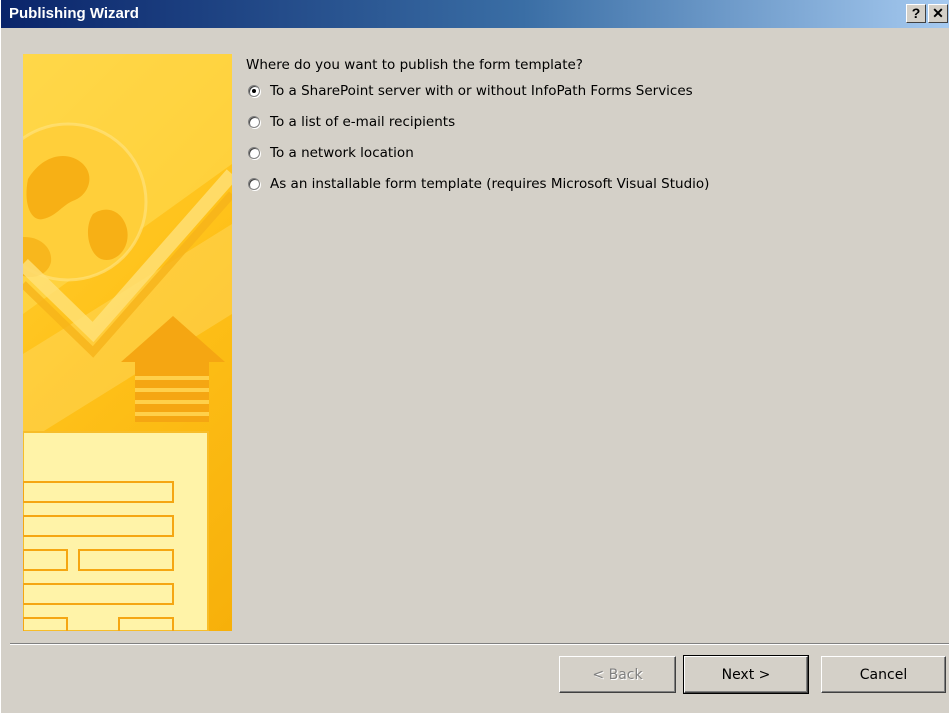 This screenshot has height=713, width=949. I want to click on option-email-recipients: To a list of e-mail recipients, so click(351, 122).